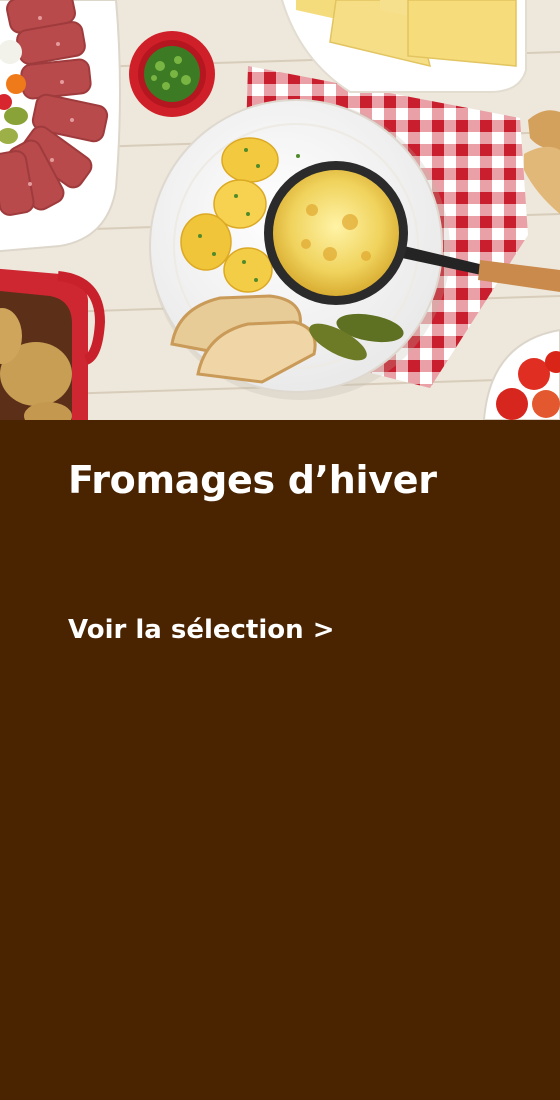 Image resolution: width=560 pixels, height=1100 pixels. I want to click on view-selection-link: Voir la sélection >, so click(201, 630).